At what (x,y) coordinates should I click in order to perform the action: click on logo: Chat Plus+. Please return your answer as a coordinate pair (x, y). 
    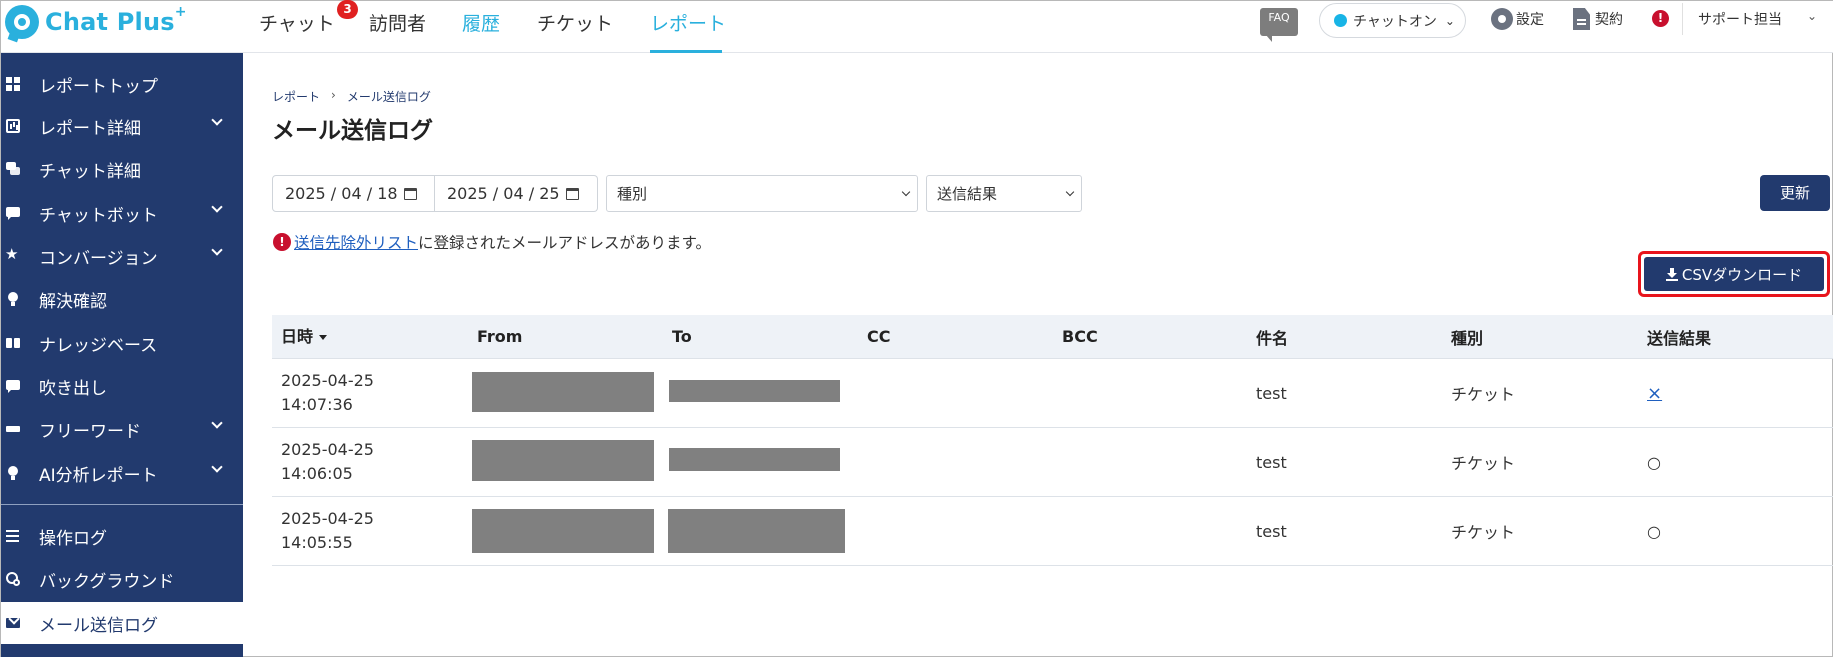
    Looking at the image, I should click on (96, 23).